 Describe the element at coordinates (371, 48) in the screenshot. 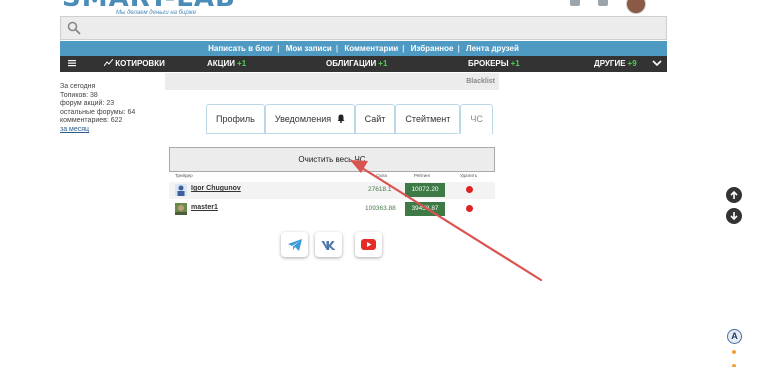

I see `nav-comments: Комментарии` at that location.